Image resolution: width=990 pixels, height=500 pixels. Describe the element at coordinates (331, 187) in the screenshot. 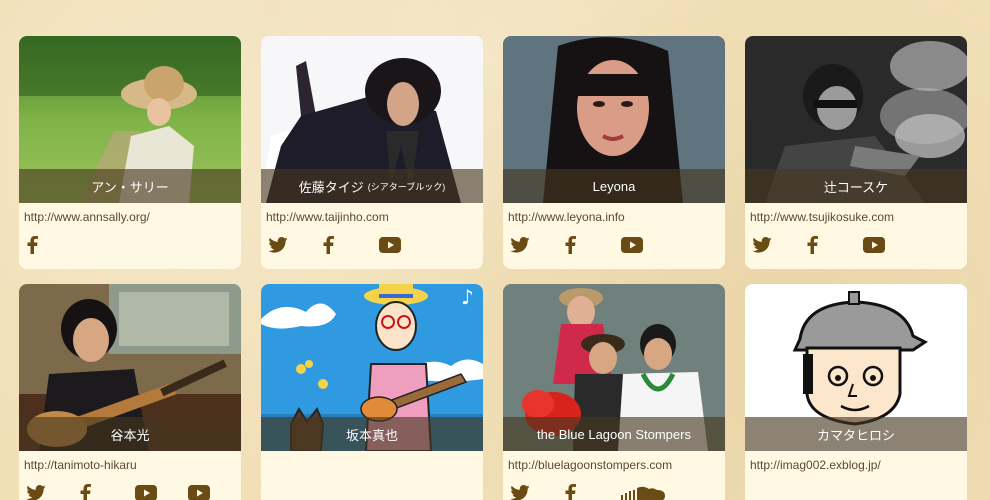

I see `artist-name: 佐藤タイジ` at that location.